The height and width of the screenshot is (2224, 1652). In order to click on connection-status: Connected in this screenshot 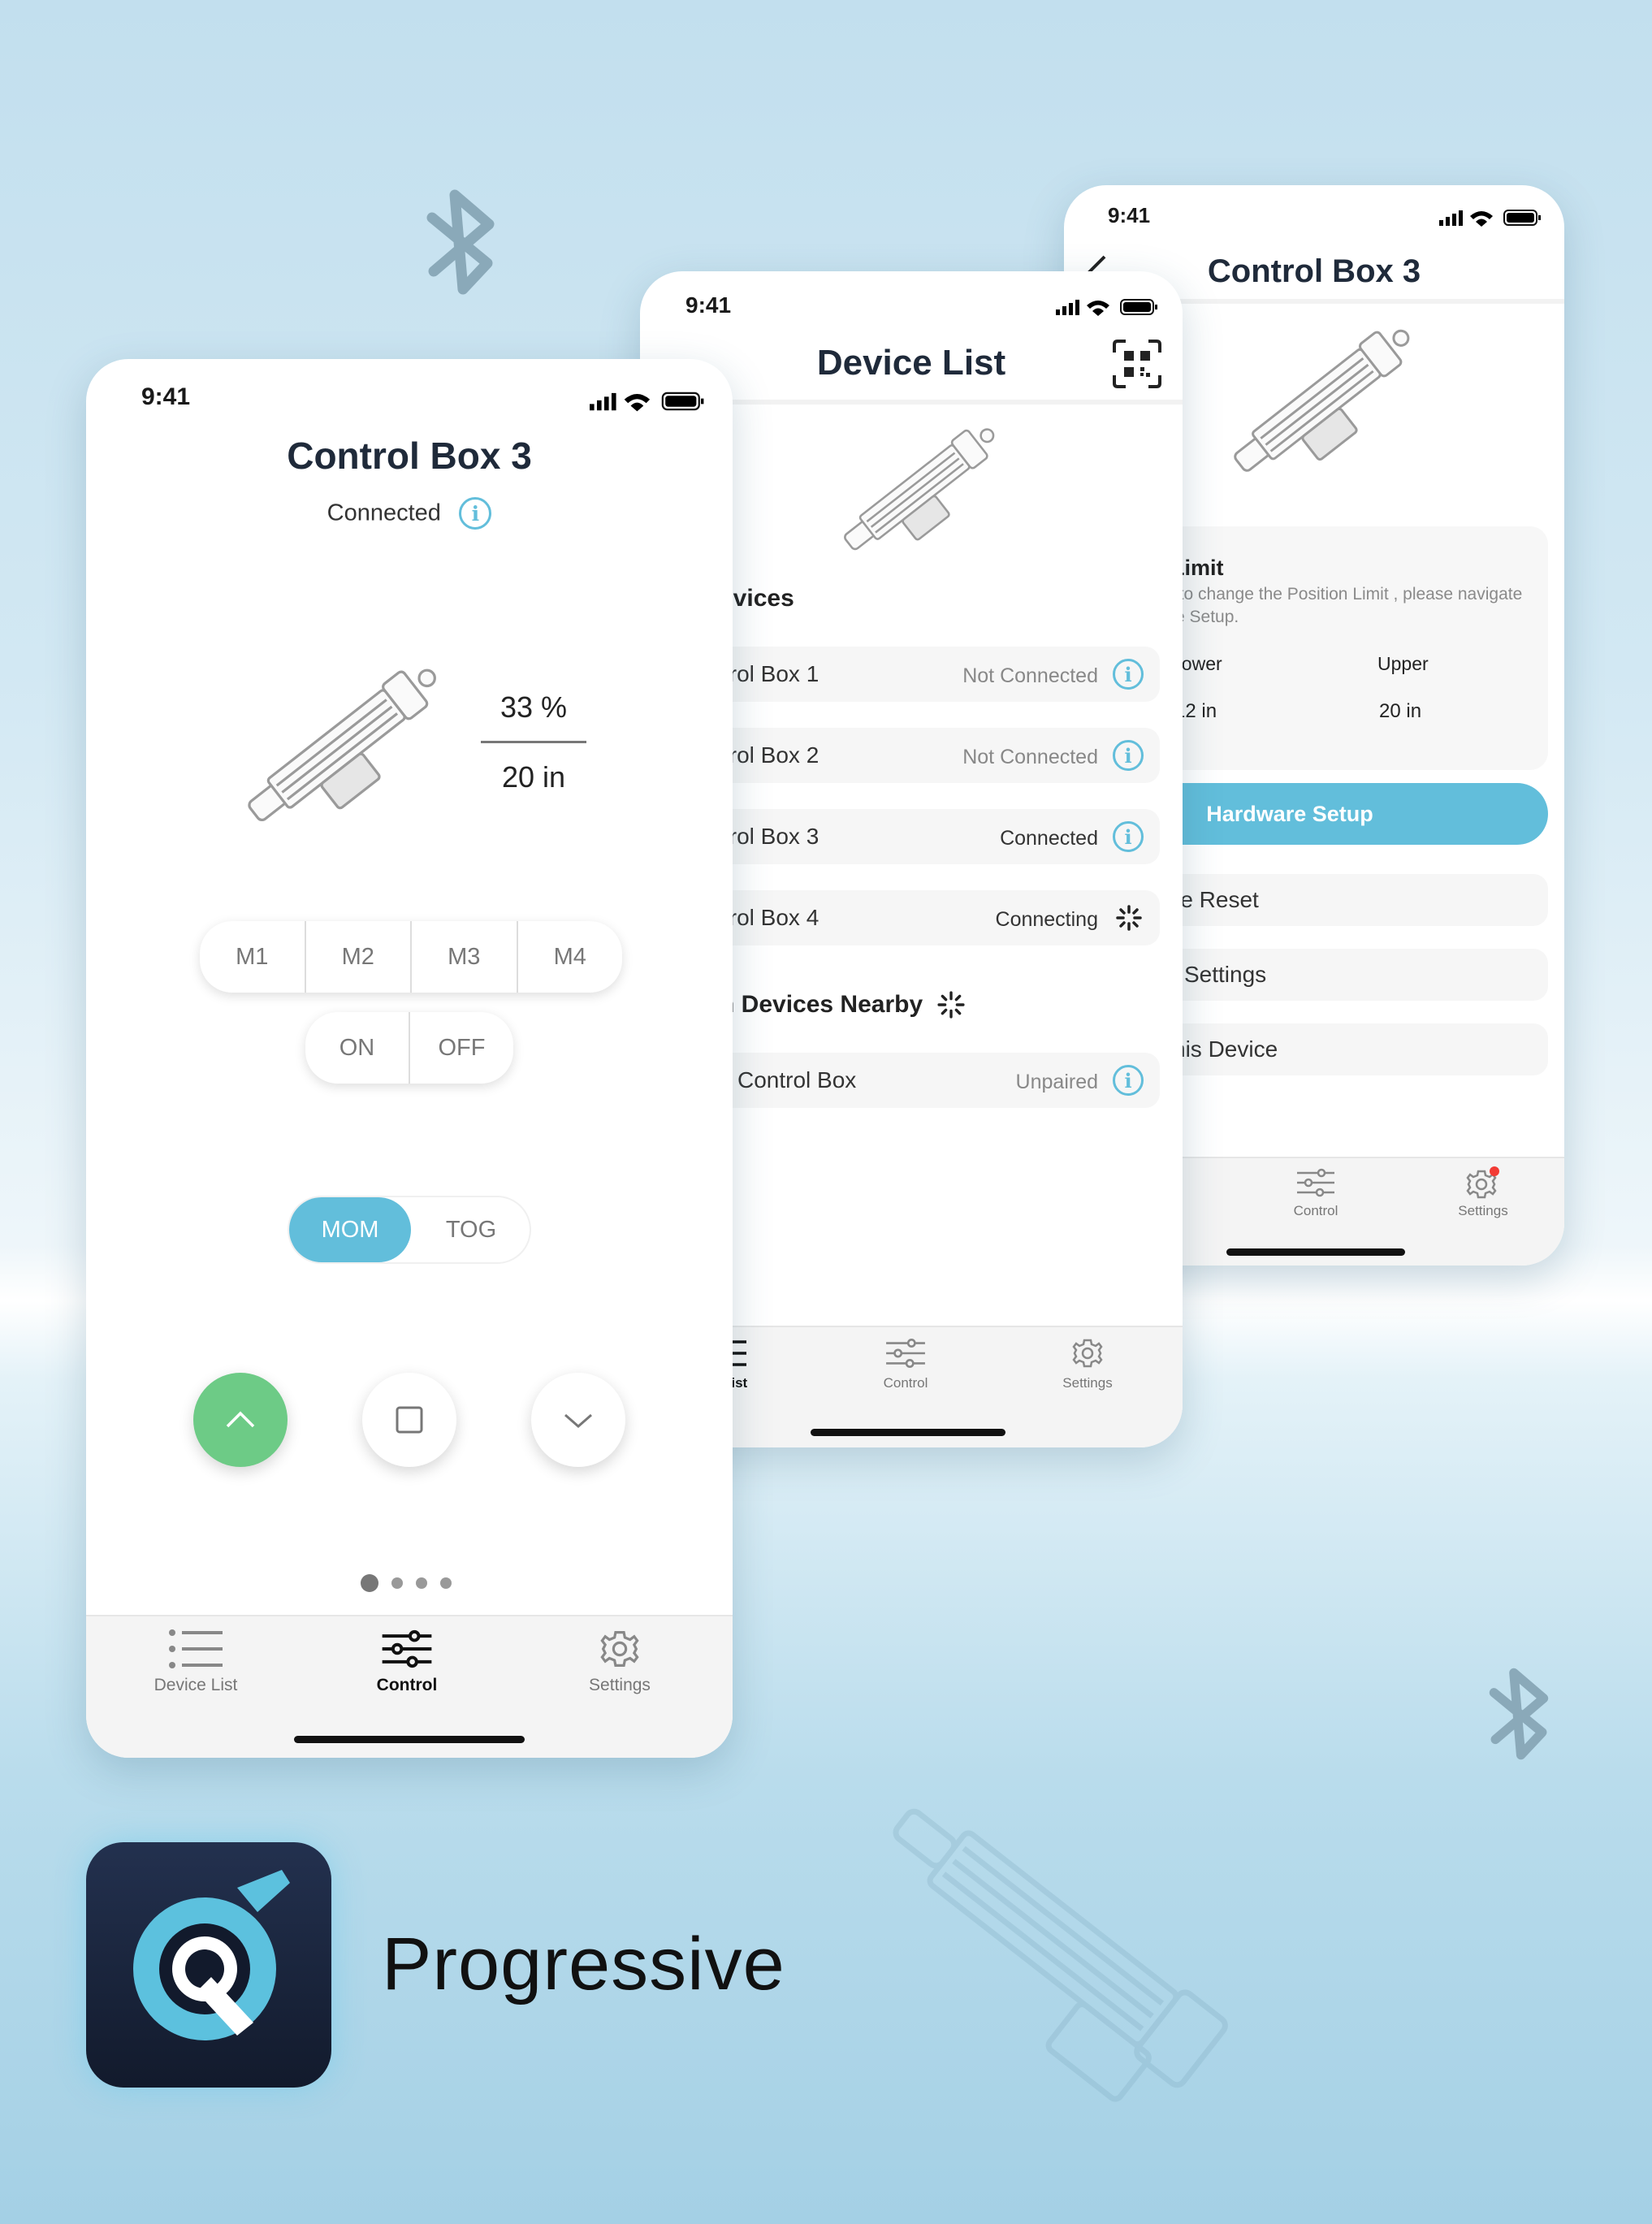, I will do `click(384, 513)`.